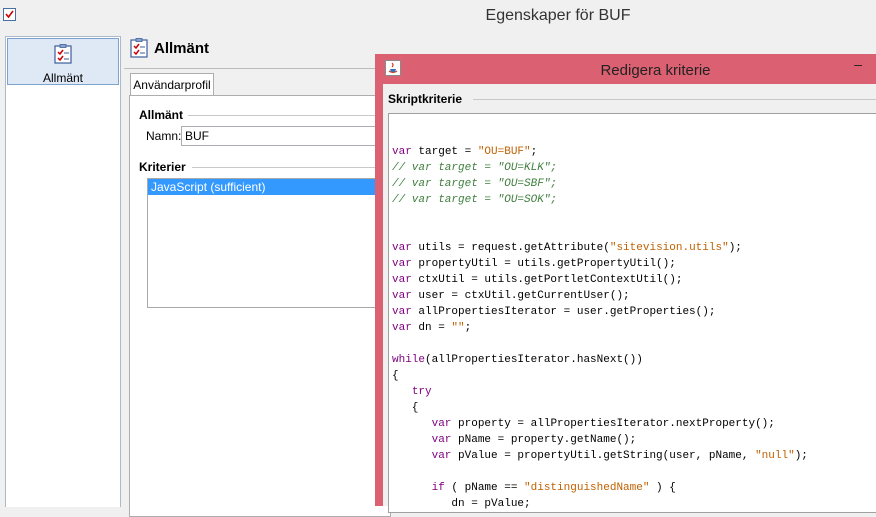 This screenshot has height=517, width=876. Describe the element at coordinates (62, 78) in the screenshot. I see `sidebar-item-label: Allmänt` at that location.